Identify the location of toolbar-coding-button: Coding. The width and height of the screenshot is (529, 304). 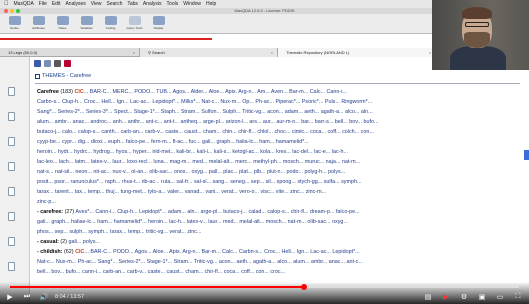
(110, 24).